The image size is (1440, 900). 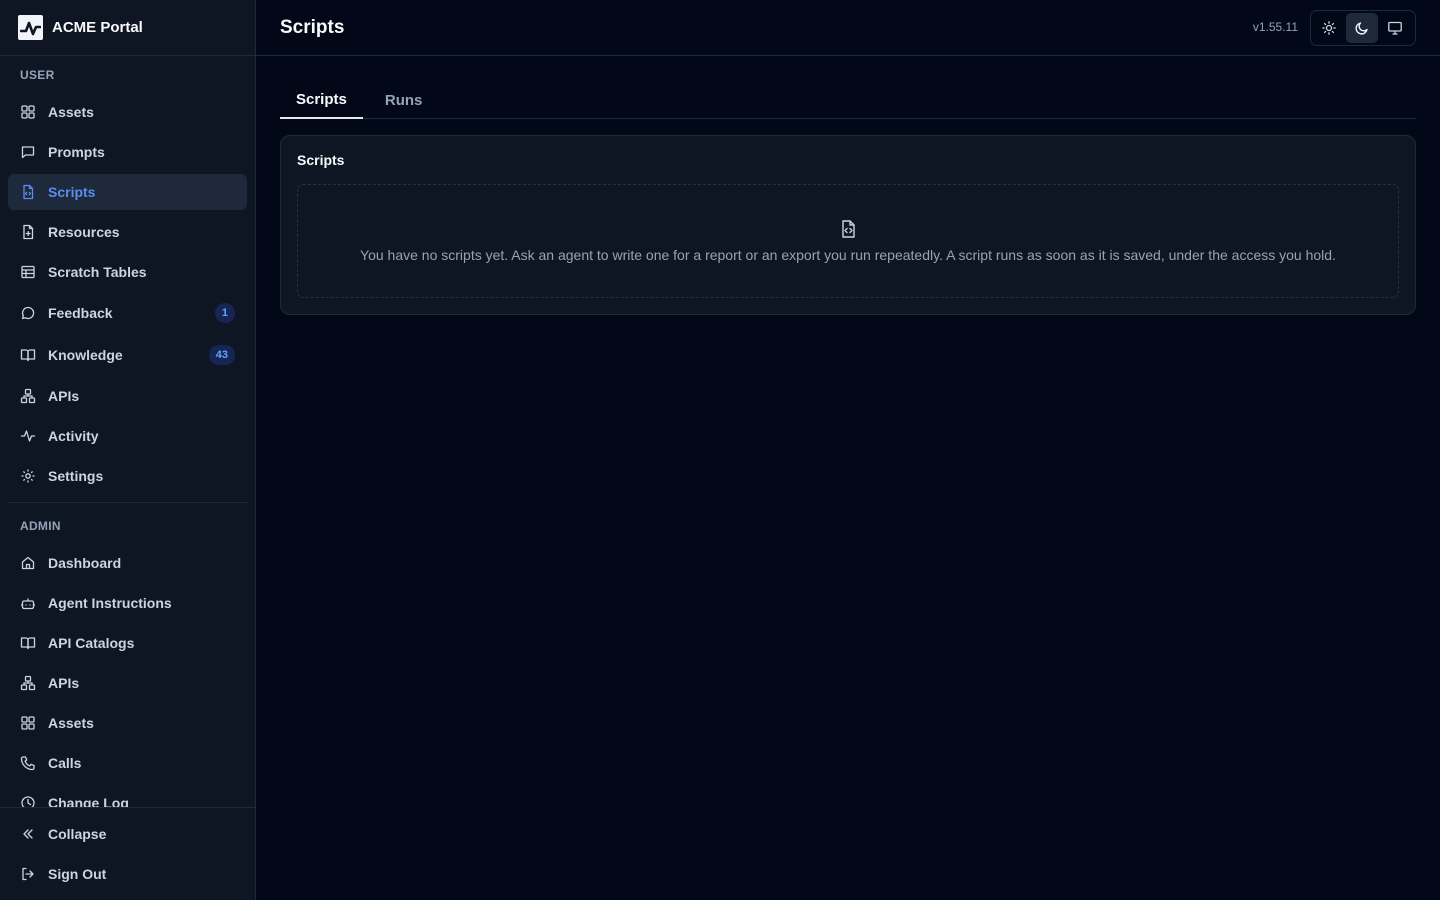 What do you see at coordinates (28, 436) in the screenshot?
I see `activity-icon` at bounding box center [28, 436].